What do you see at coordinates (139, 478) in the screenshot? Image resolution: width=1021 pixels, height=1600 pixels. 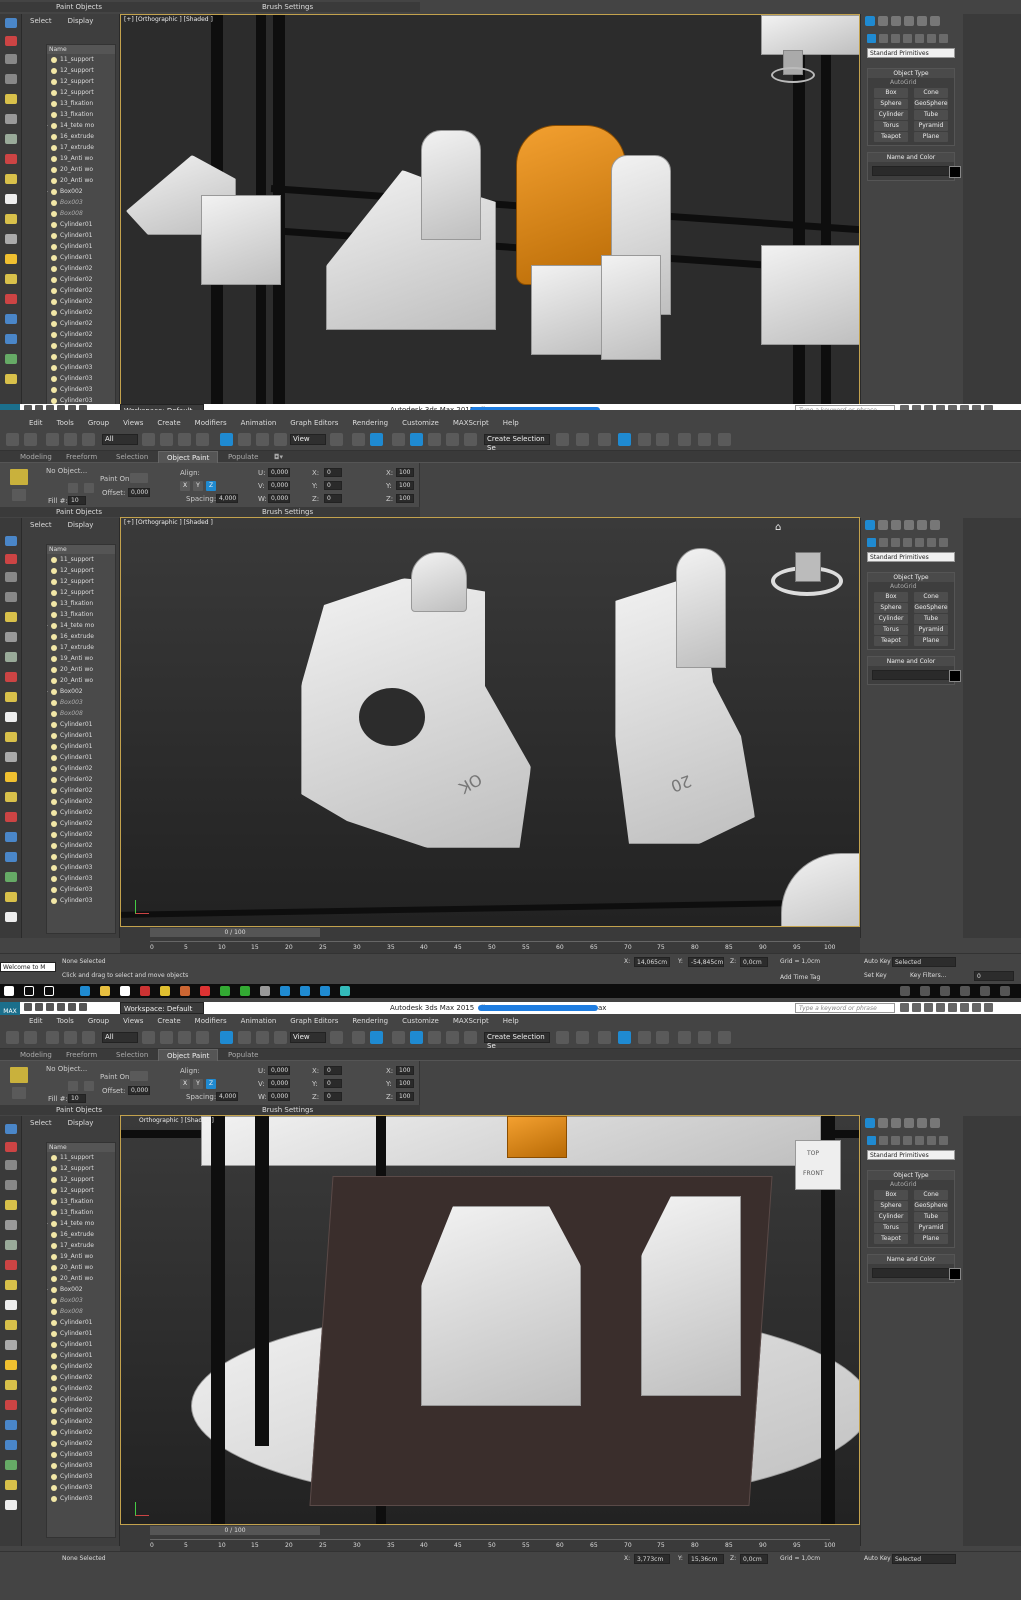 I see `paint-on-icon` at bounding box center [139, 478].